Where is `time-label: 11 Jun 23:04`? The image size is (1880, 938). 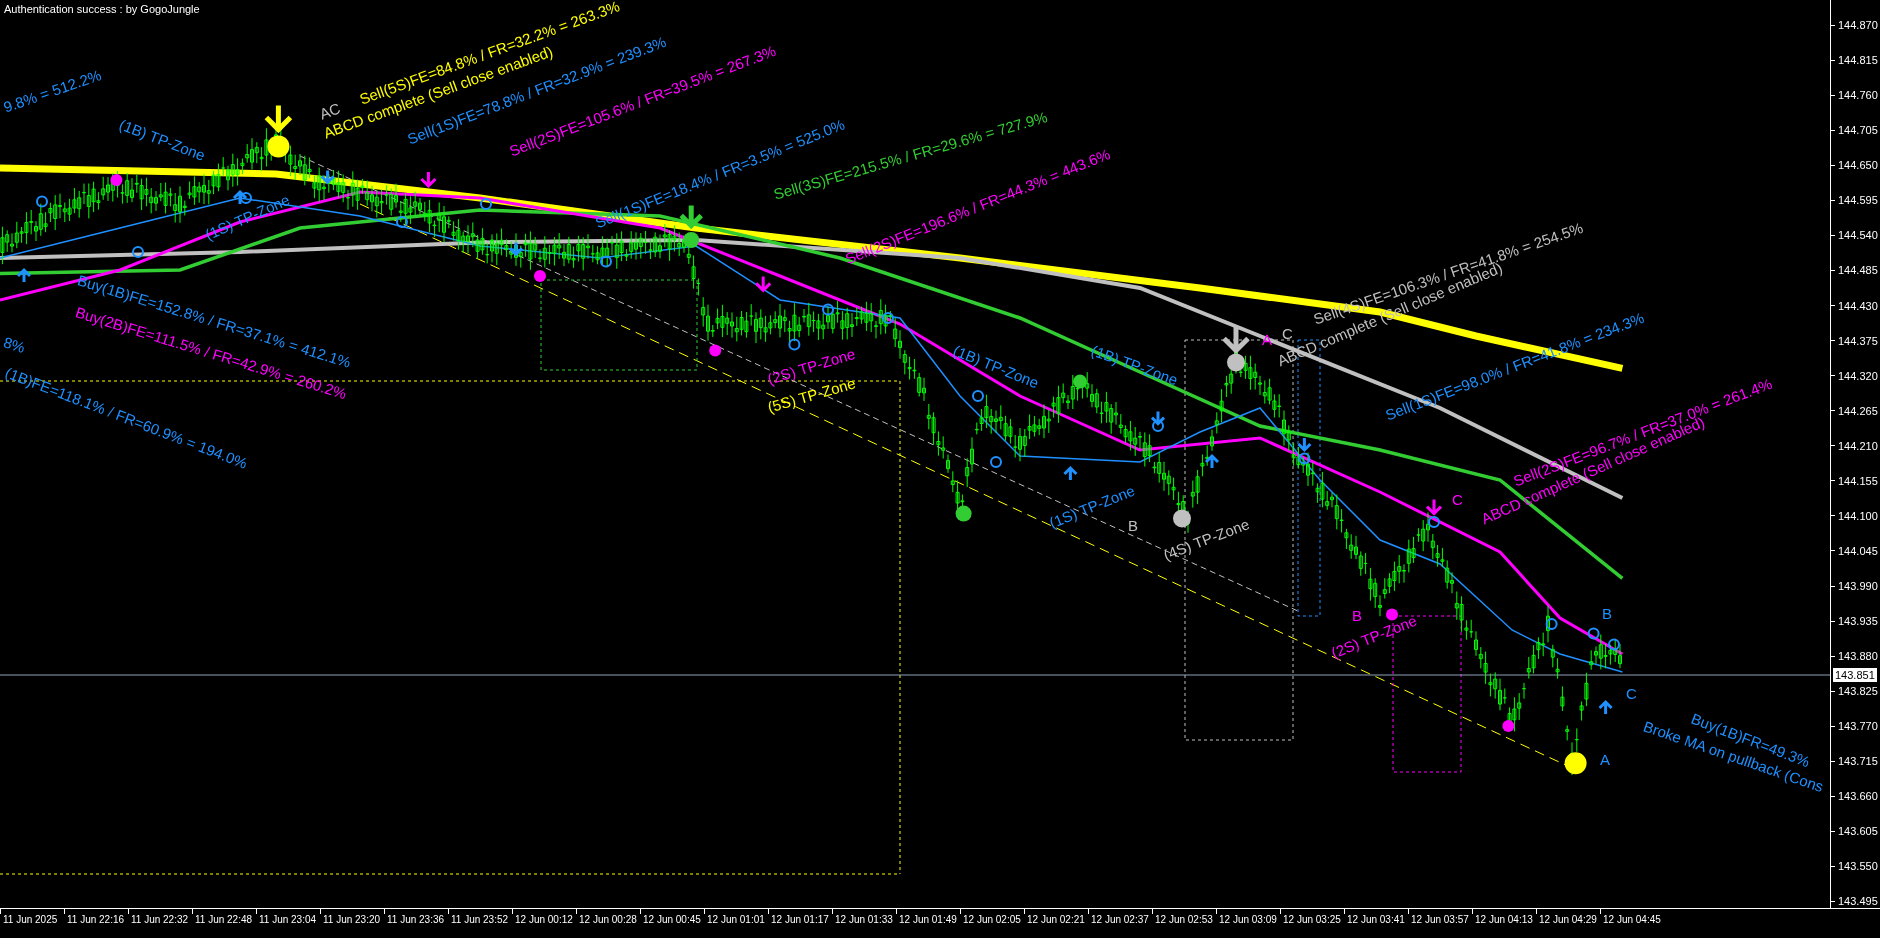
time-label: 11 Jun 23:04 is located at coordinates (288, 920).